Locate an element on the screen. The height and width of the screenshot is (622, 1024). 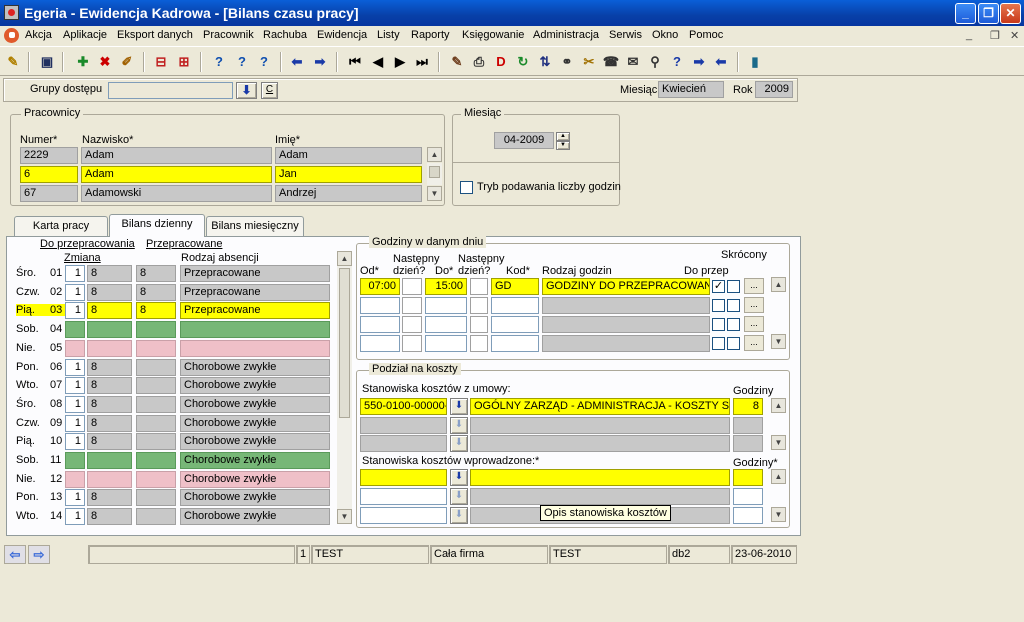
cost-entered-hours is located at coordinates (748, 515).